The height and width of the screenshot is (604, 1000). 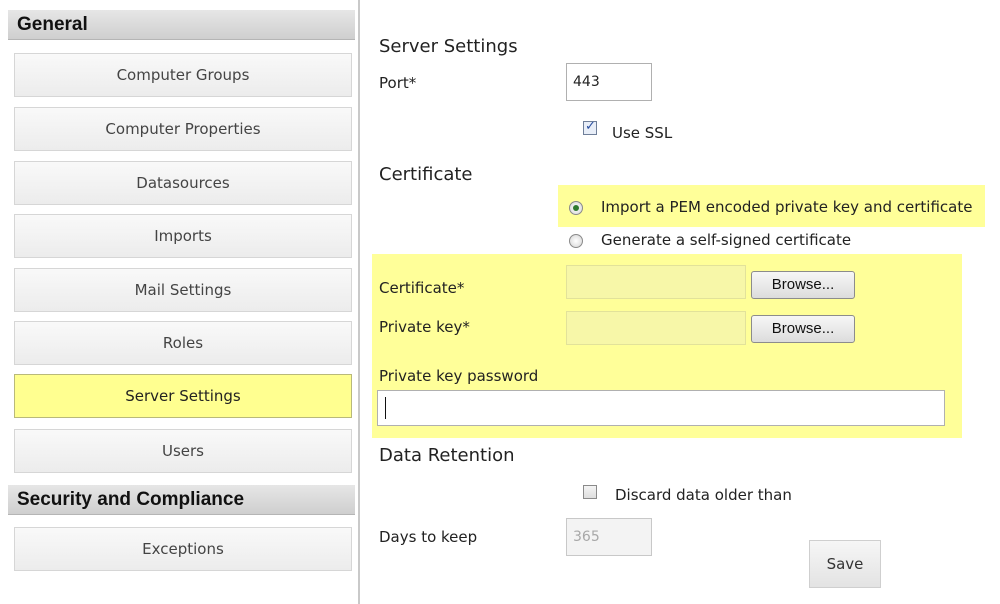 What do you see at coordinates (426, 174) in the screenshot?
I see `certificate-heading: Certificate` at bounding box center [426, 174].